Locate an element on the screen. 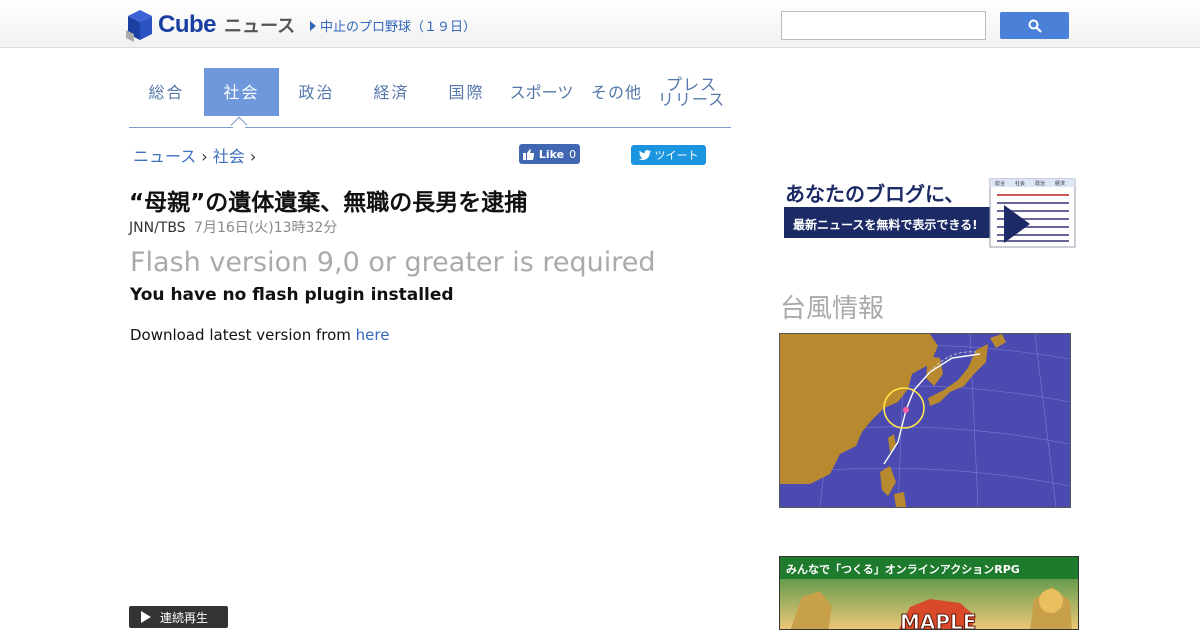  blog-banner-line1: あなたのブログに、 is located at coordinates (874, 194).